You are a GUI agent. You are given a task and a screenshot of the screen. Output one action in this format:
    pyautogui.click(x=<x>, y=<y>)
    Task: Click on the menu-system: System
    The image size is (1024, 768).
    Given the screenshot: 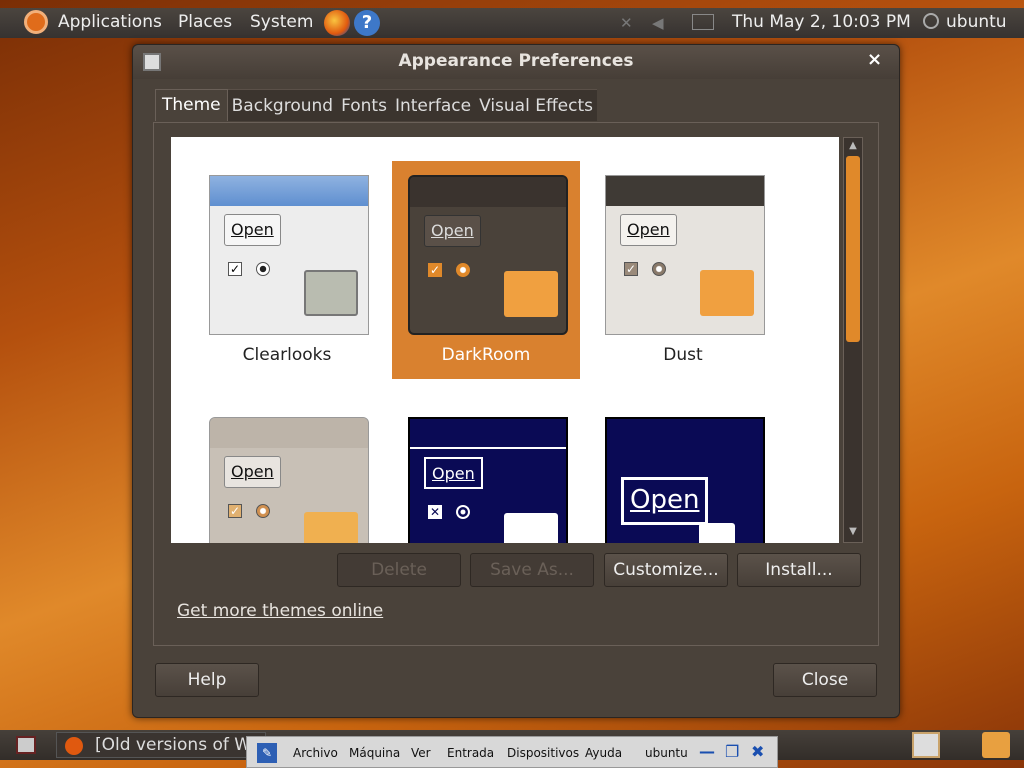 What is the action you would take?
    pyautogui.click(x=281, y=22)
    